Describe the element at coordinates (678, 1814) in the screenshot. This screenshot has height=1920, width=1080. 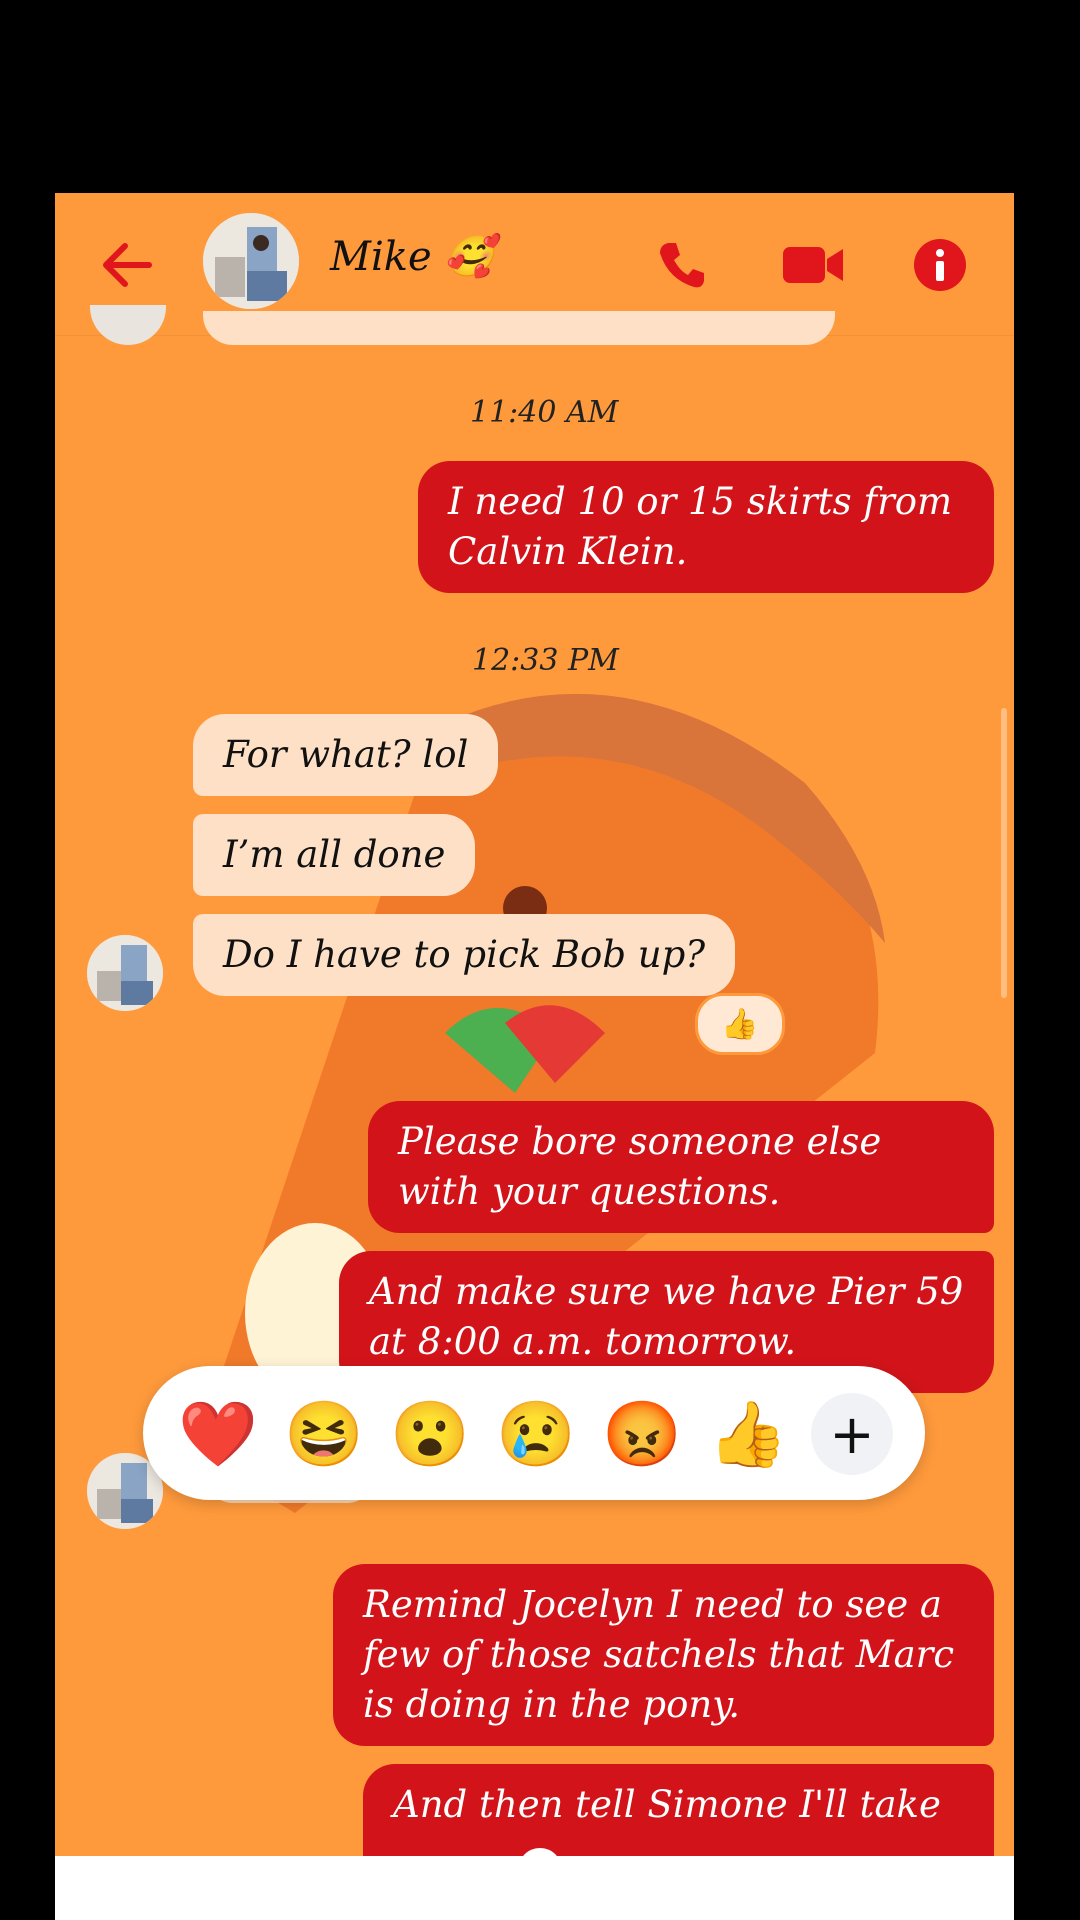
I see `message-bubble-outgoing: And then tell Simone I'll take` at that location.